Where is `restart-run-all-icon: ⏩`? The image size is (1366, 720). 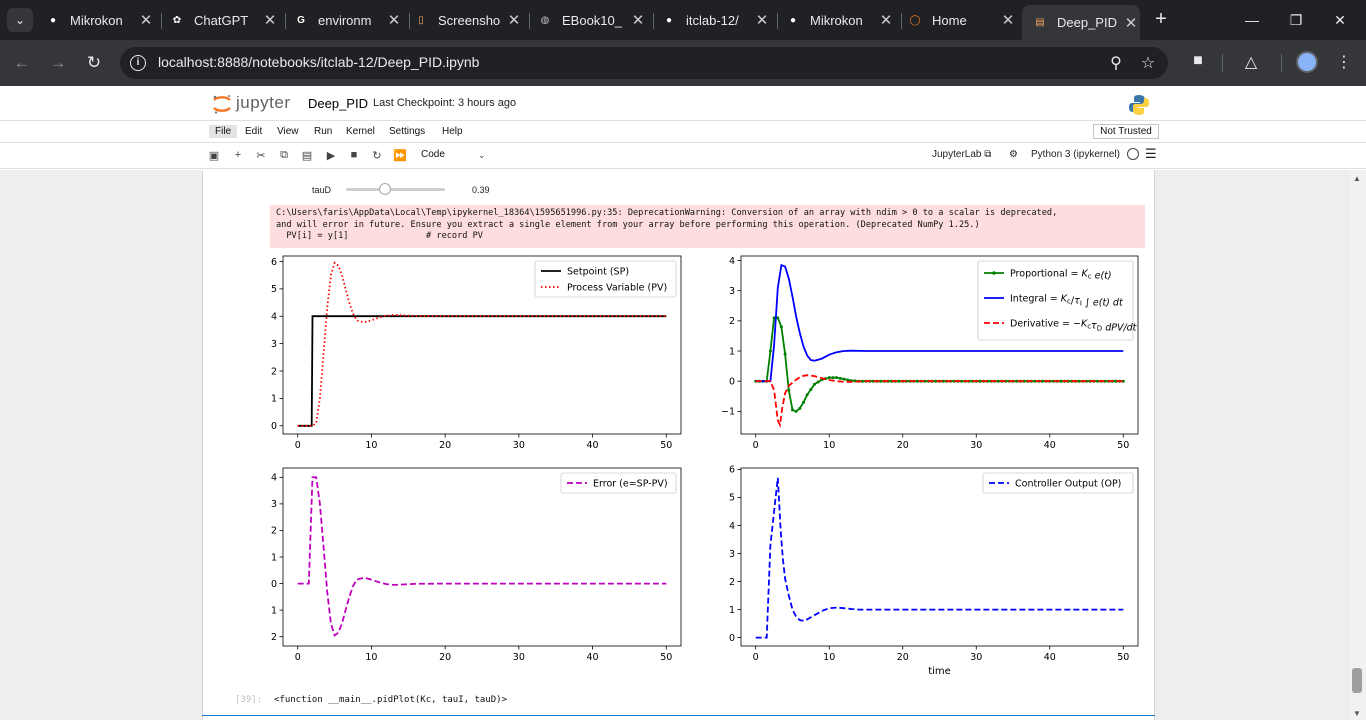
restart-run-all-icon: ⏩ is located at coordinates (400, 155).